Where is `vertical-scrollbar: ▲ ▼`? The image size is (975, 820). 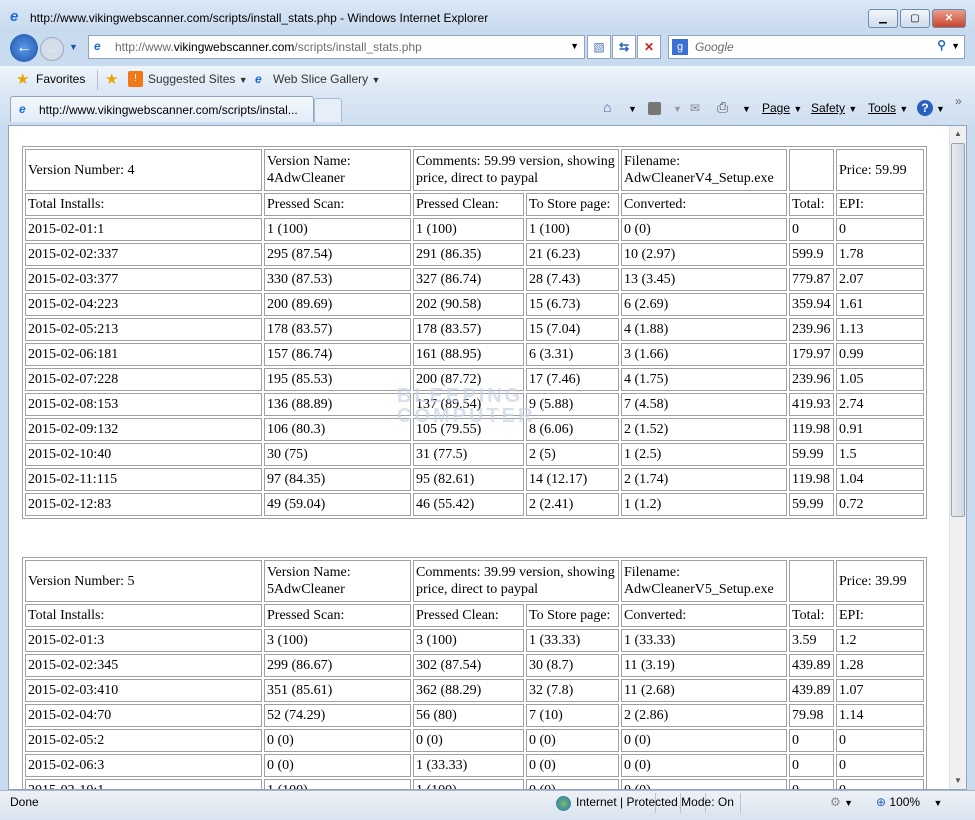
vertical-scrollbar: ▲ ▼ is located at coordinates (957, 457).